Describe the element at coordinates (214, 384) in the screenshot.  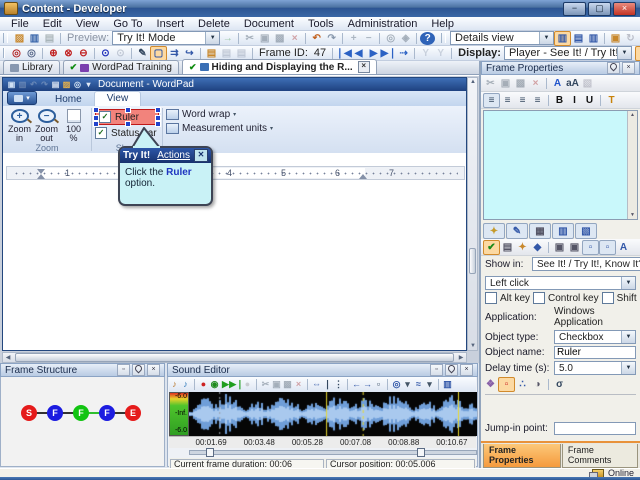
I see `record-mic-icon: ◉` at that location.